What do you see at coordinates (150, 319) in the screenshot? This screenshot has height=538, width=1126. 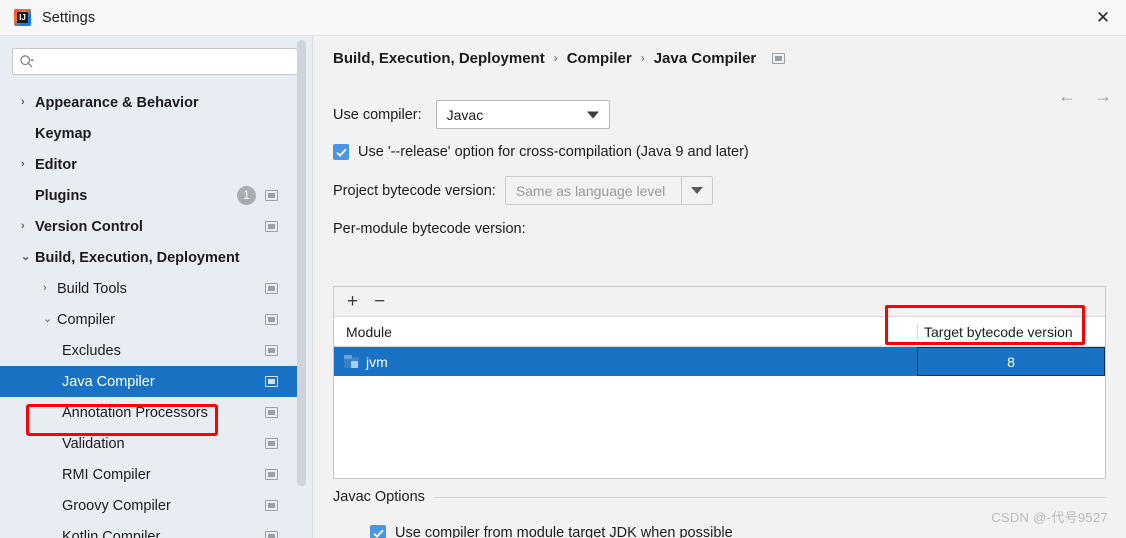 I see `sidebar-item-compiler: ⌄ Compiler` at bounding box center [150, 319].